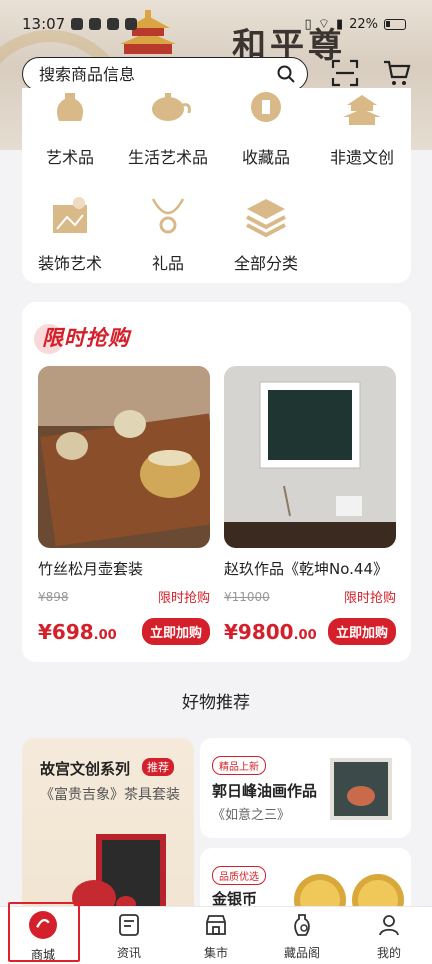  I want to click on product-card-painting: 赵玖作品《乾坤No.44》 ¥11000 限时抢购 ¥9800.00 立即加购, so click(310, 505).